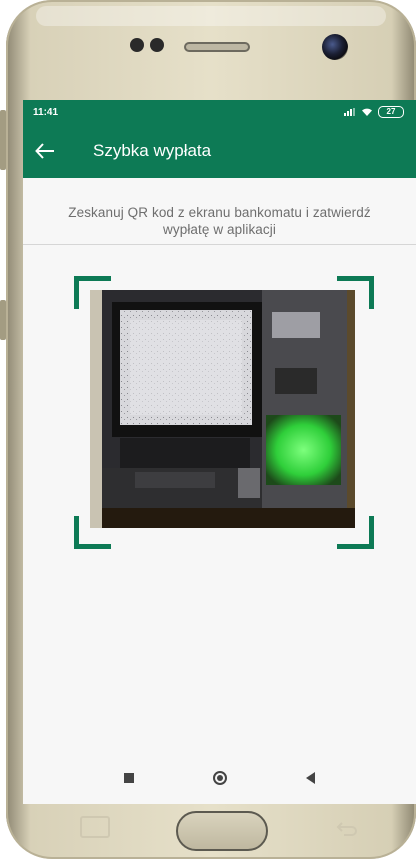 The image size is (418, 859). What do you see at coordinates (219, 112) in the screenshot?
I see `status-bar: 11:41 27` at bounding box center [219, 112].